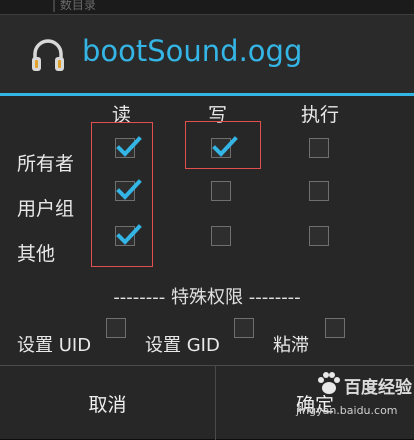  What do you see at coordinates (116, 328) in the screenshot?
I see `checkbox-setuid` at bounding box center [116, 328].